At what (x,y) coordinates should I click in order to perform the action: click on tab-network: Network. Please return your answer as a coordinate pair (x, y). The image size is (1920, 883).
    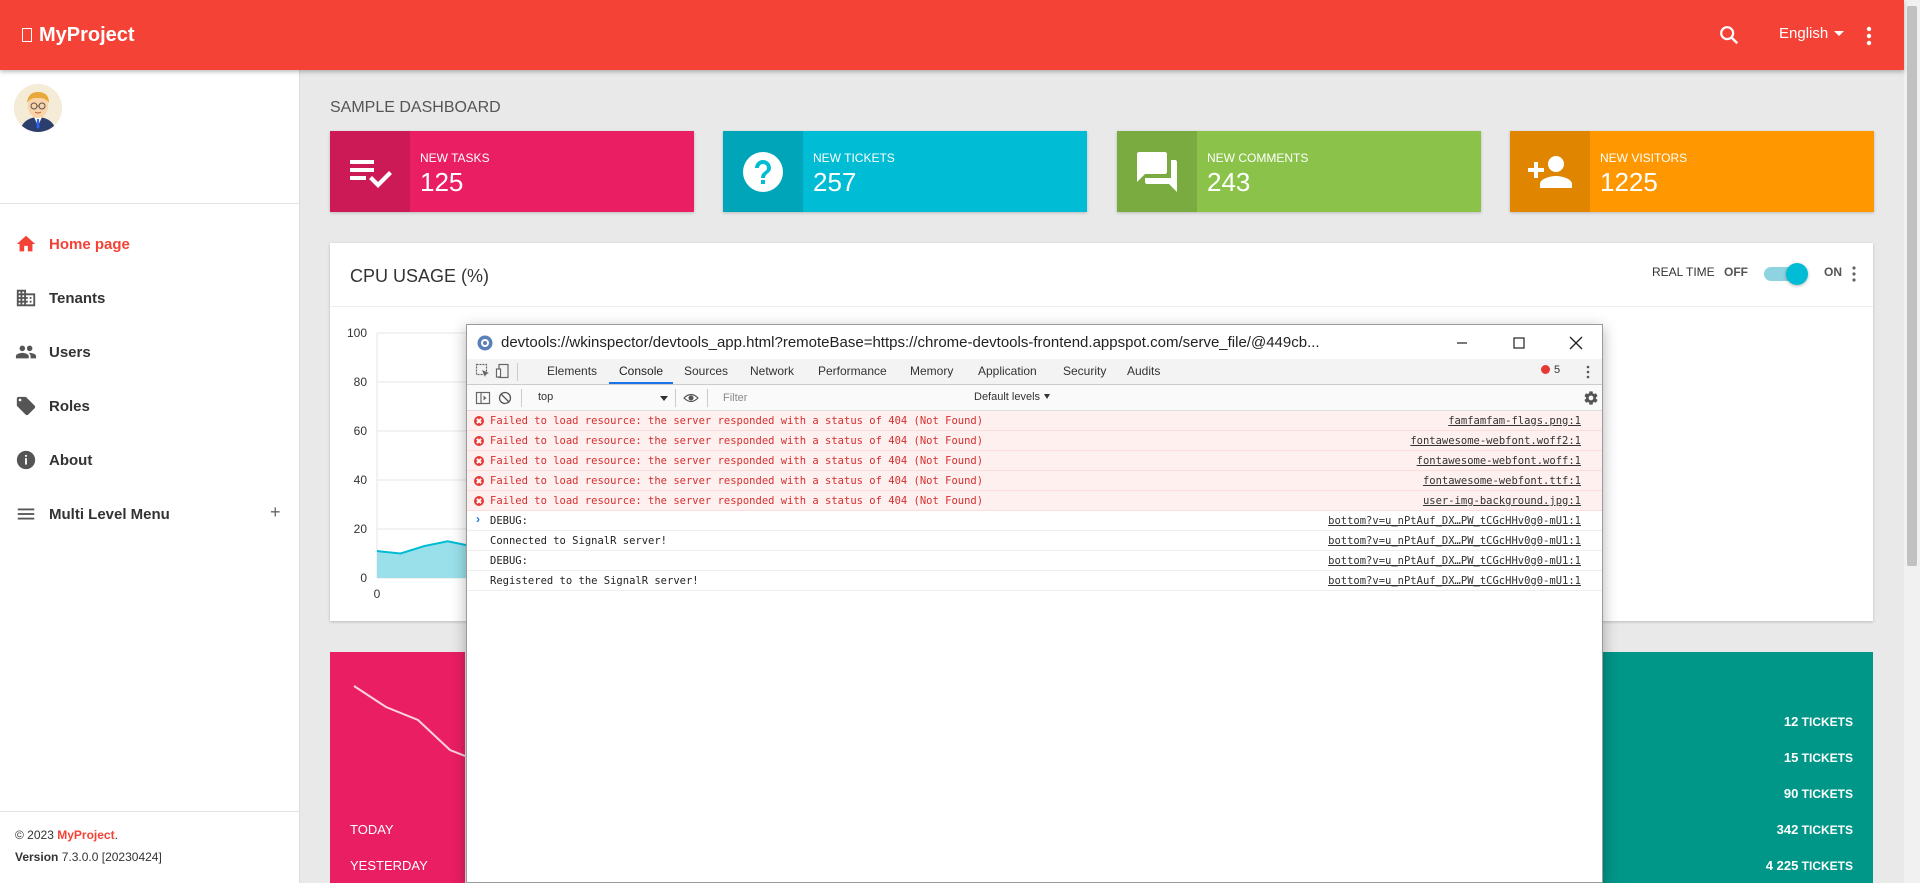
    Looking at the image, I should click on (772, 371).